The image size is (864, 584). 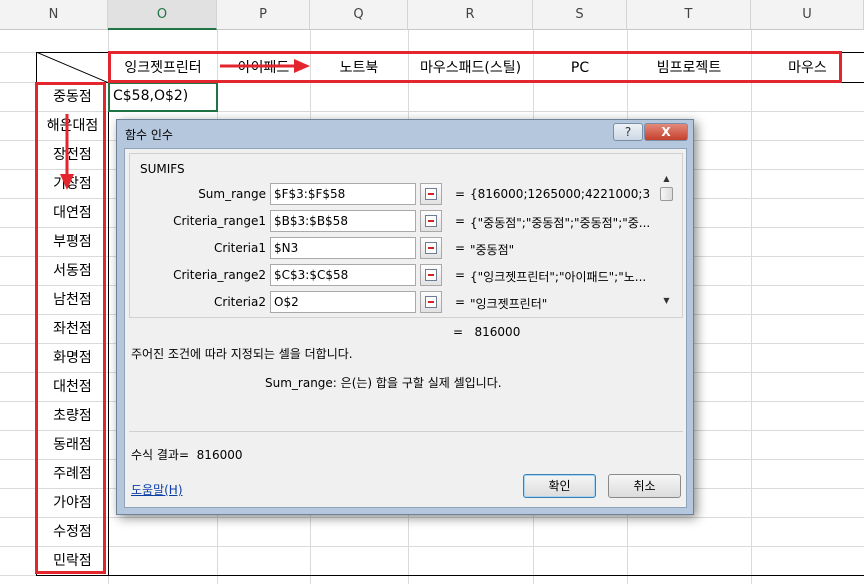 I want to click on criteria-range1-input: $B$3:$B$58, so click(x=343, y=221).